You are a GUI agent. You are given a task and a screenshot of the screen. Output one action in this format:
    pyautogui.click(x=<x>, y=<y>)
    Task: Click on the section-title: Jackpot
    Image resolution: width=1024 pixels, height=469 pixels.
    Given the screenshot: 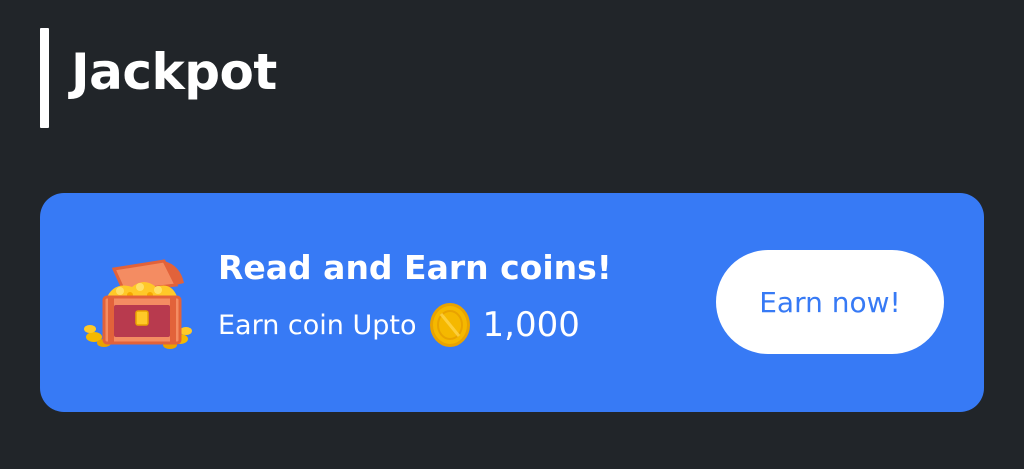 What is the action you would take?
    pyautogui.click(x=174, y=72)
    